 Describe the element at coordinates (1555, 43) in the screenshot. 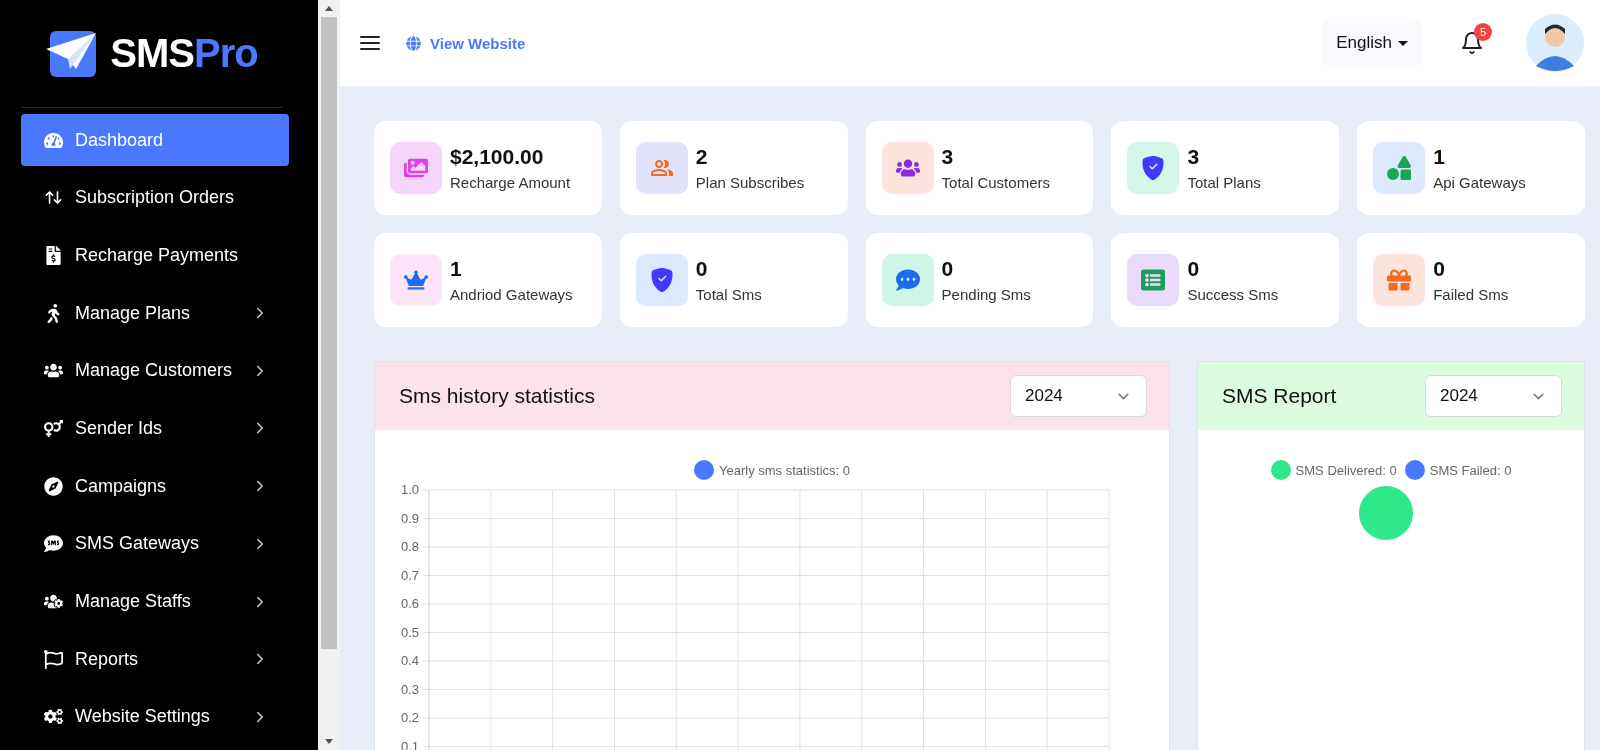

I see `avatar` at that location.